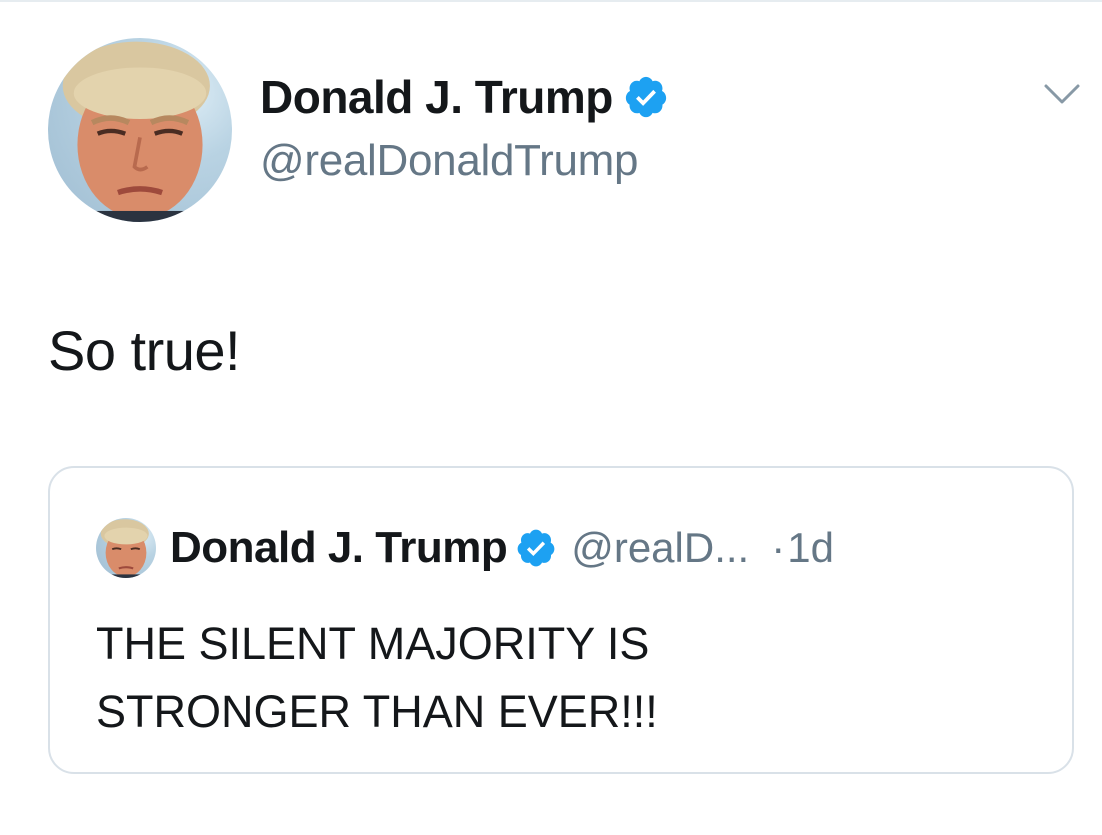 Image resolution: width=1102 pixels, height=835 pixels. Describe the element at coordinates (1062, 95) in the screenshot. I see `chevron-down-icon` at that location.